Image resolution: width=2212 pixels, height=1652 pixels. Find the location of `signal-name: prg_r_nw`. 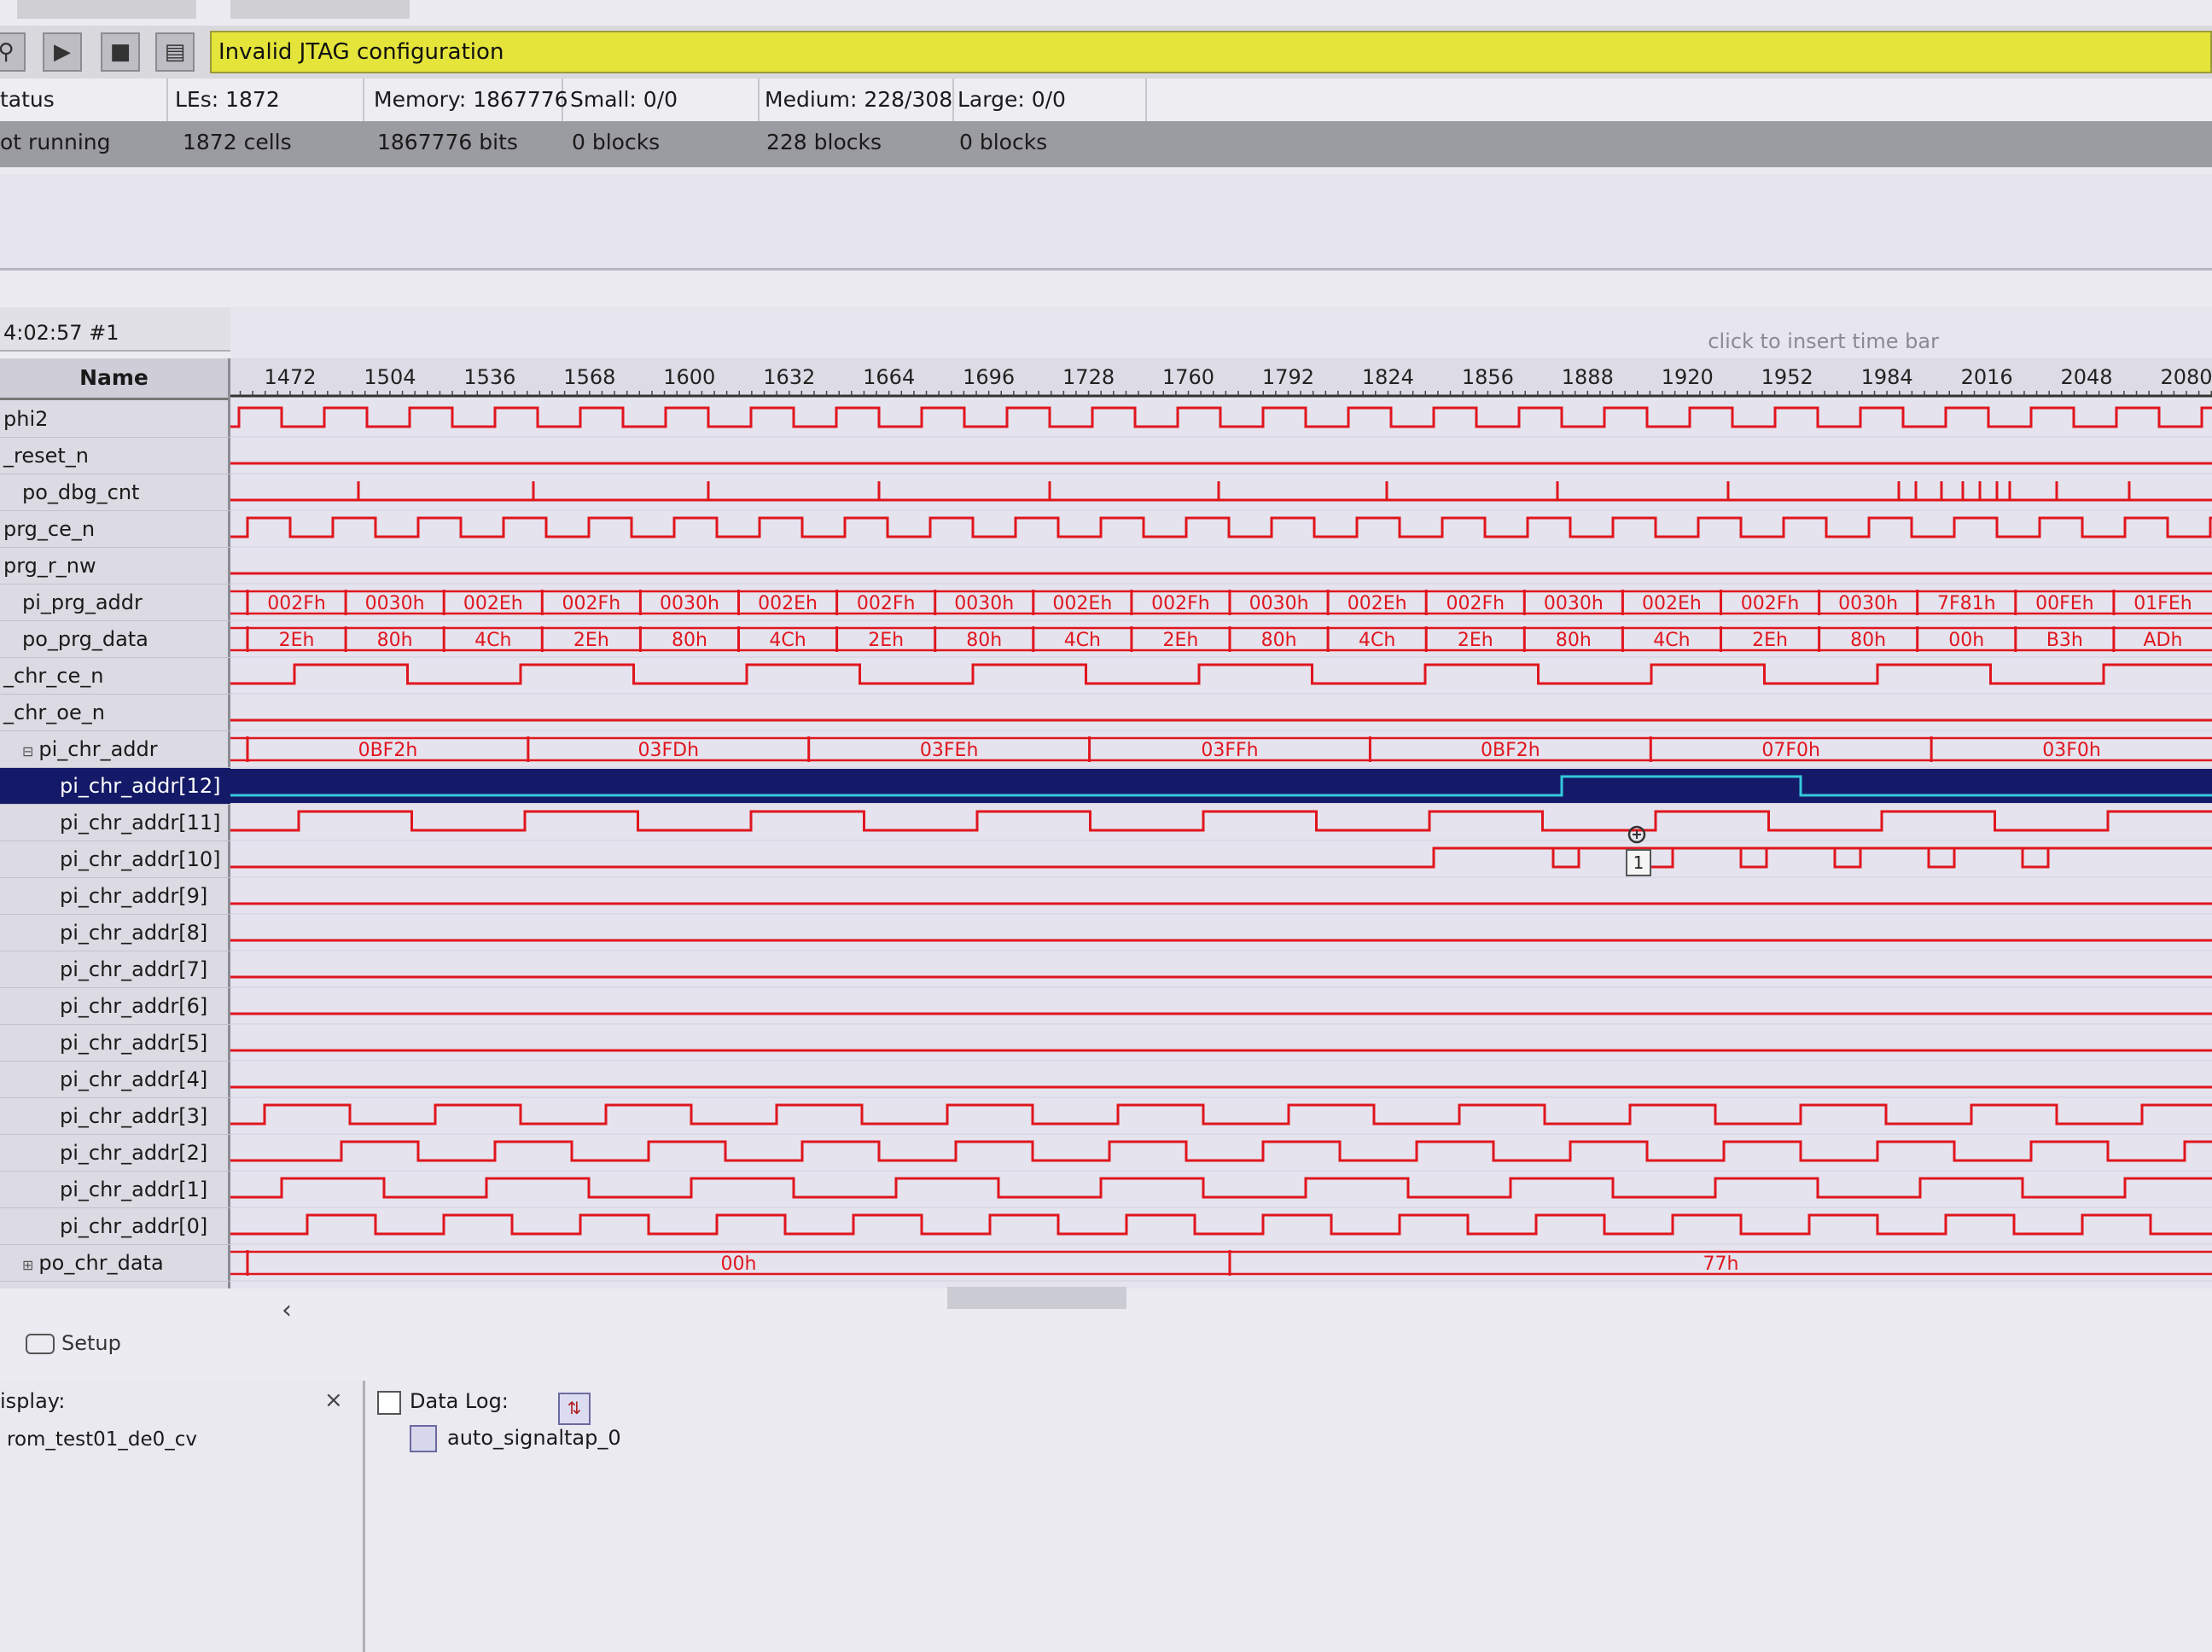

signal-name: prg_r_nw is located at coordinates (49, 566).